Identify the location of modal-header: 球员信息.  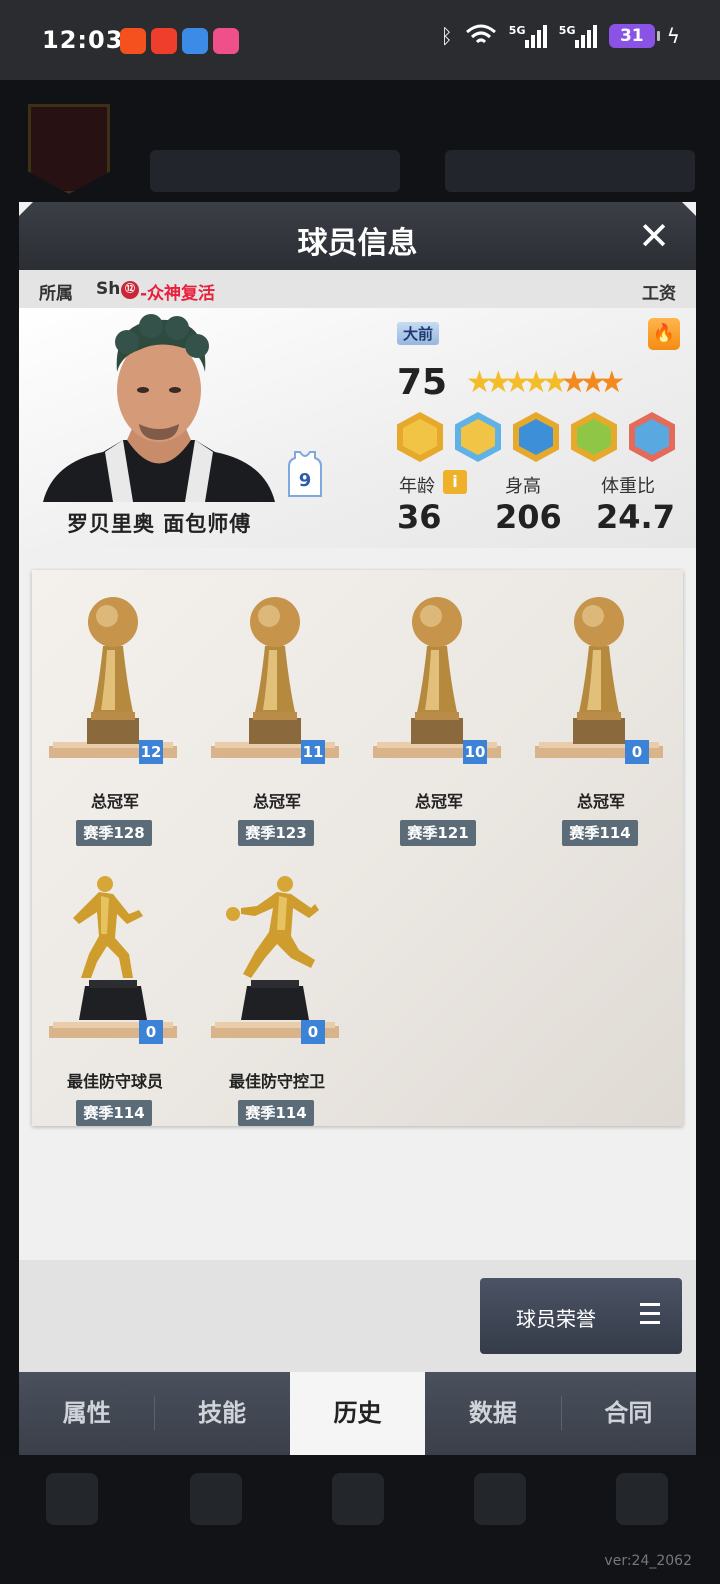
(357, 236).